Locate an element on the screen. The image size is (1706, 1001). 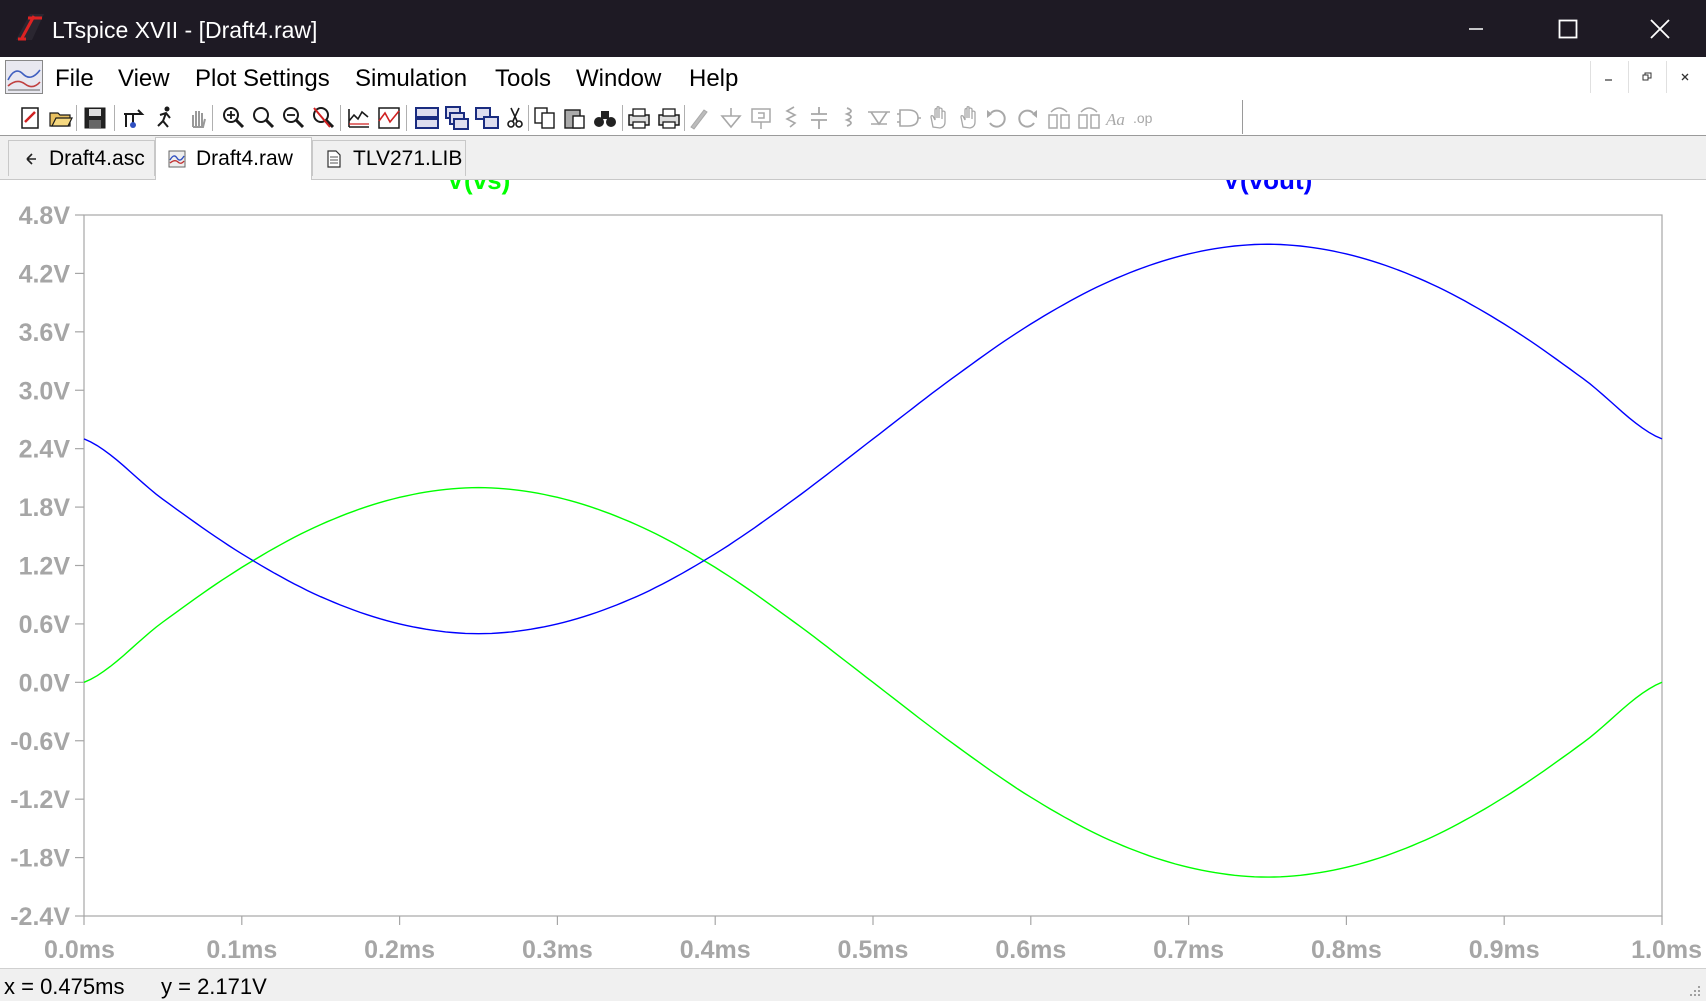
diode-icon is located at coordinates (879, 118).